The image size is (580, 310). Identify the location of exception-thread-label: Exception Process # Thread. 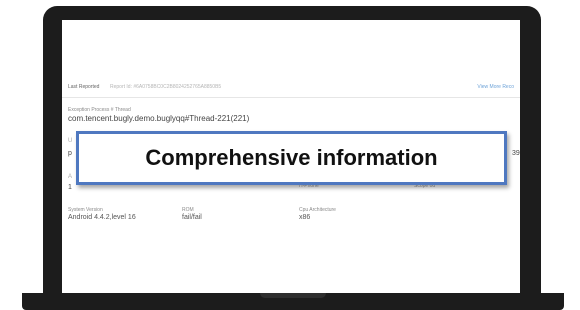
(99, 110).